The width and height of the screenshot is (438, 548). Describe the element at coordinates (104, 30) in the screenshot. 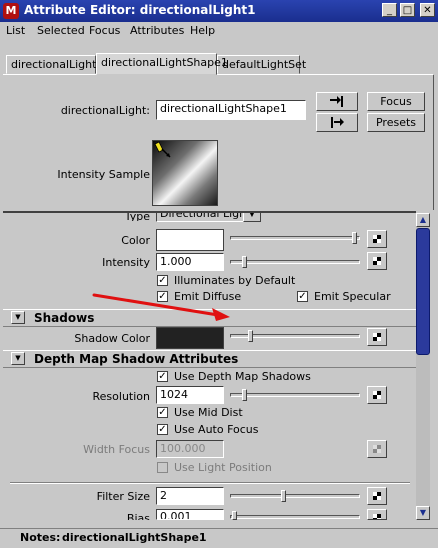

I see `menu-focus: Focus` at that location.